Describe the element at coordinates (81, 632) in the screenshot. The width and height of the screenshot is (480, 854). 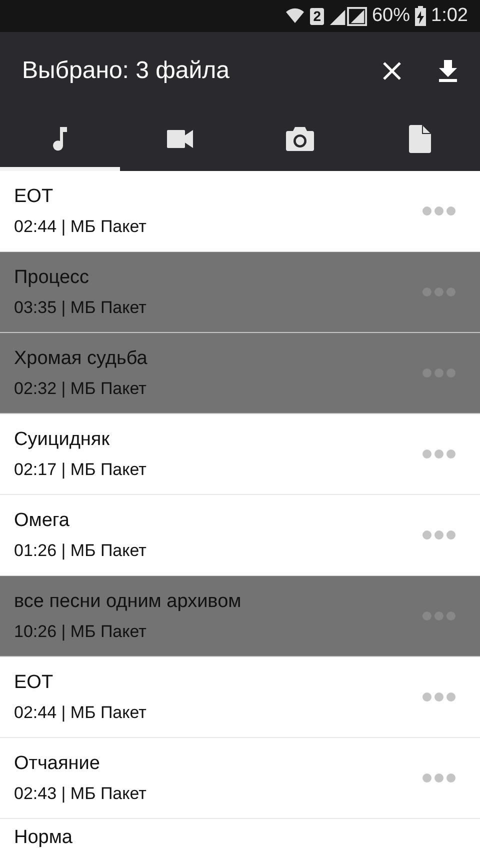
I see `track-details: 10:26 | МБ Пакет` at that location.